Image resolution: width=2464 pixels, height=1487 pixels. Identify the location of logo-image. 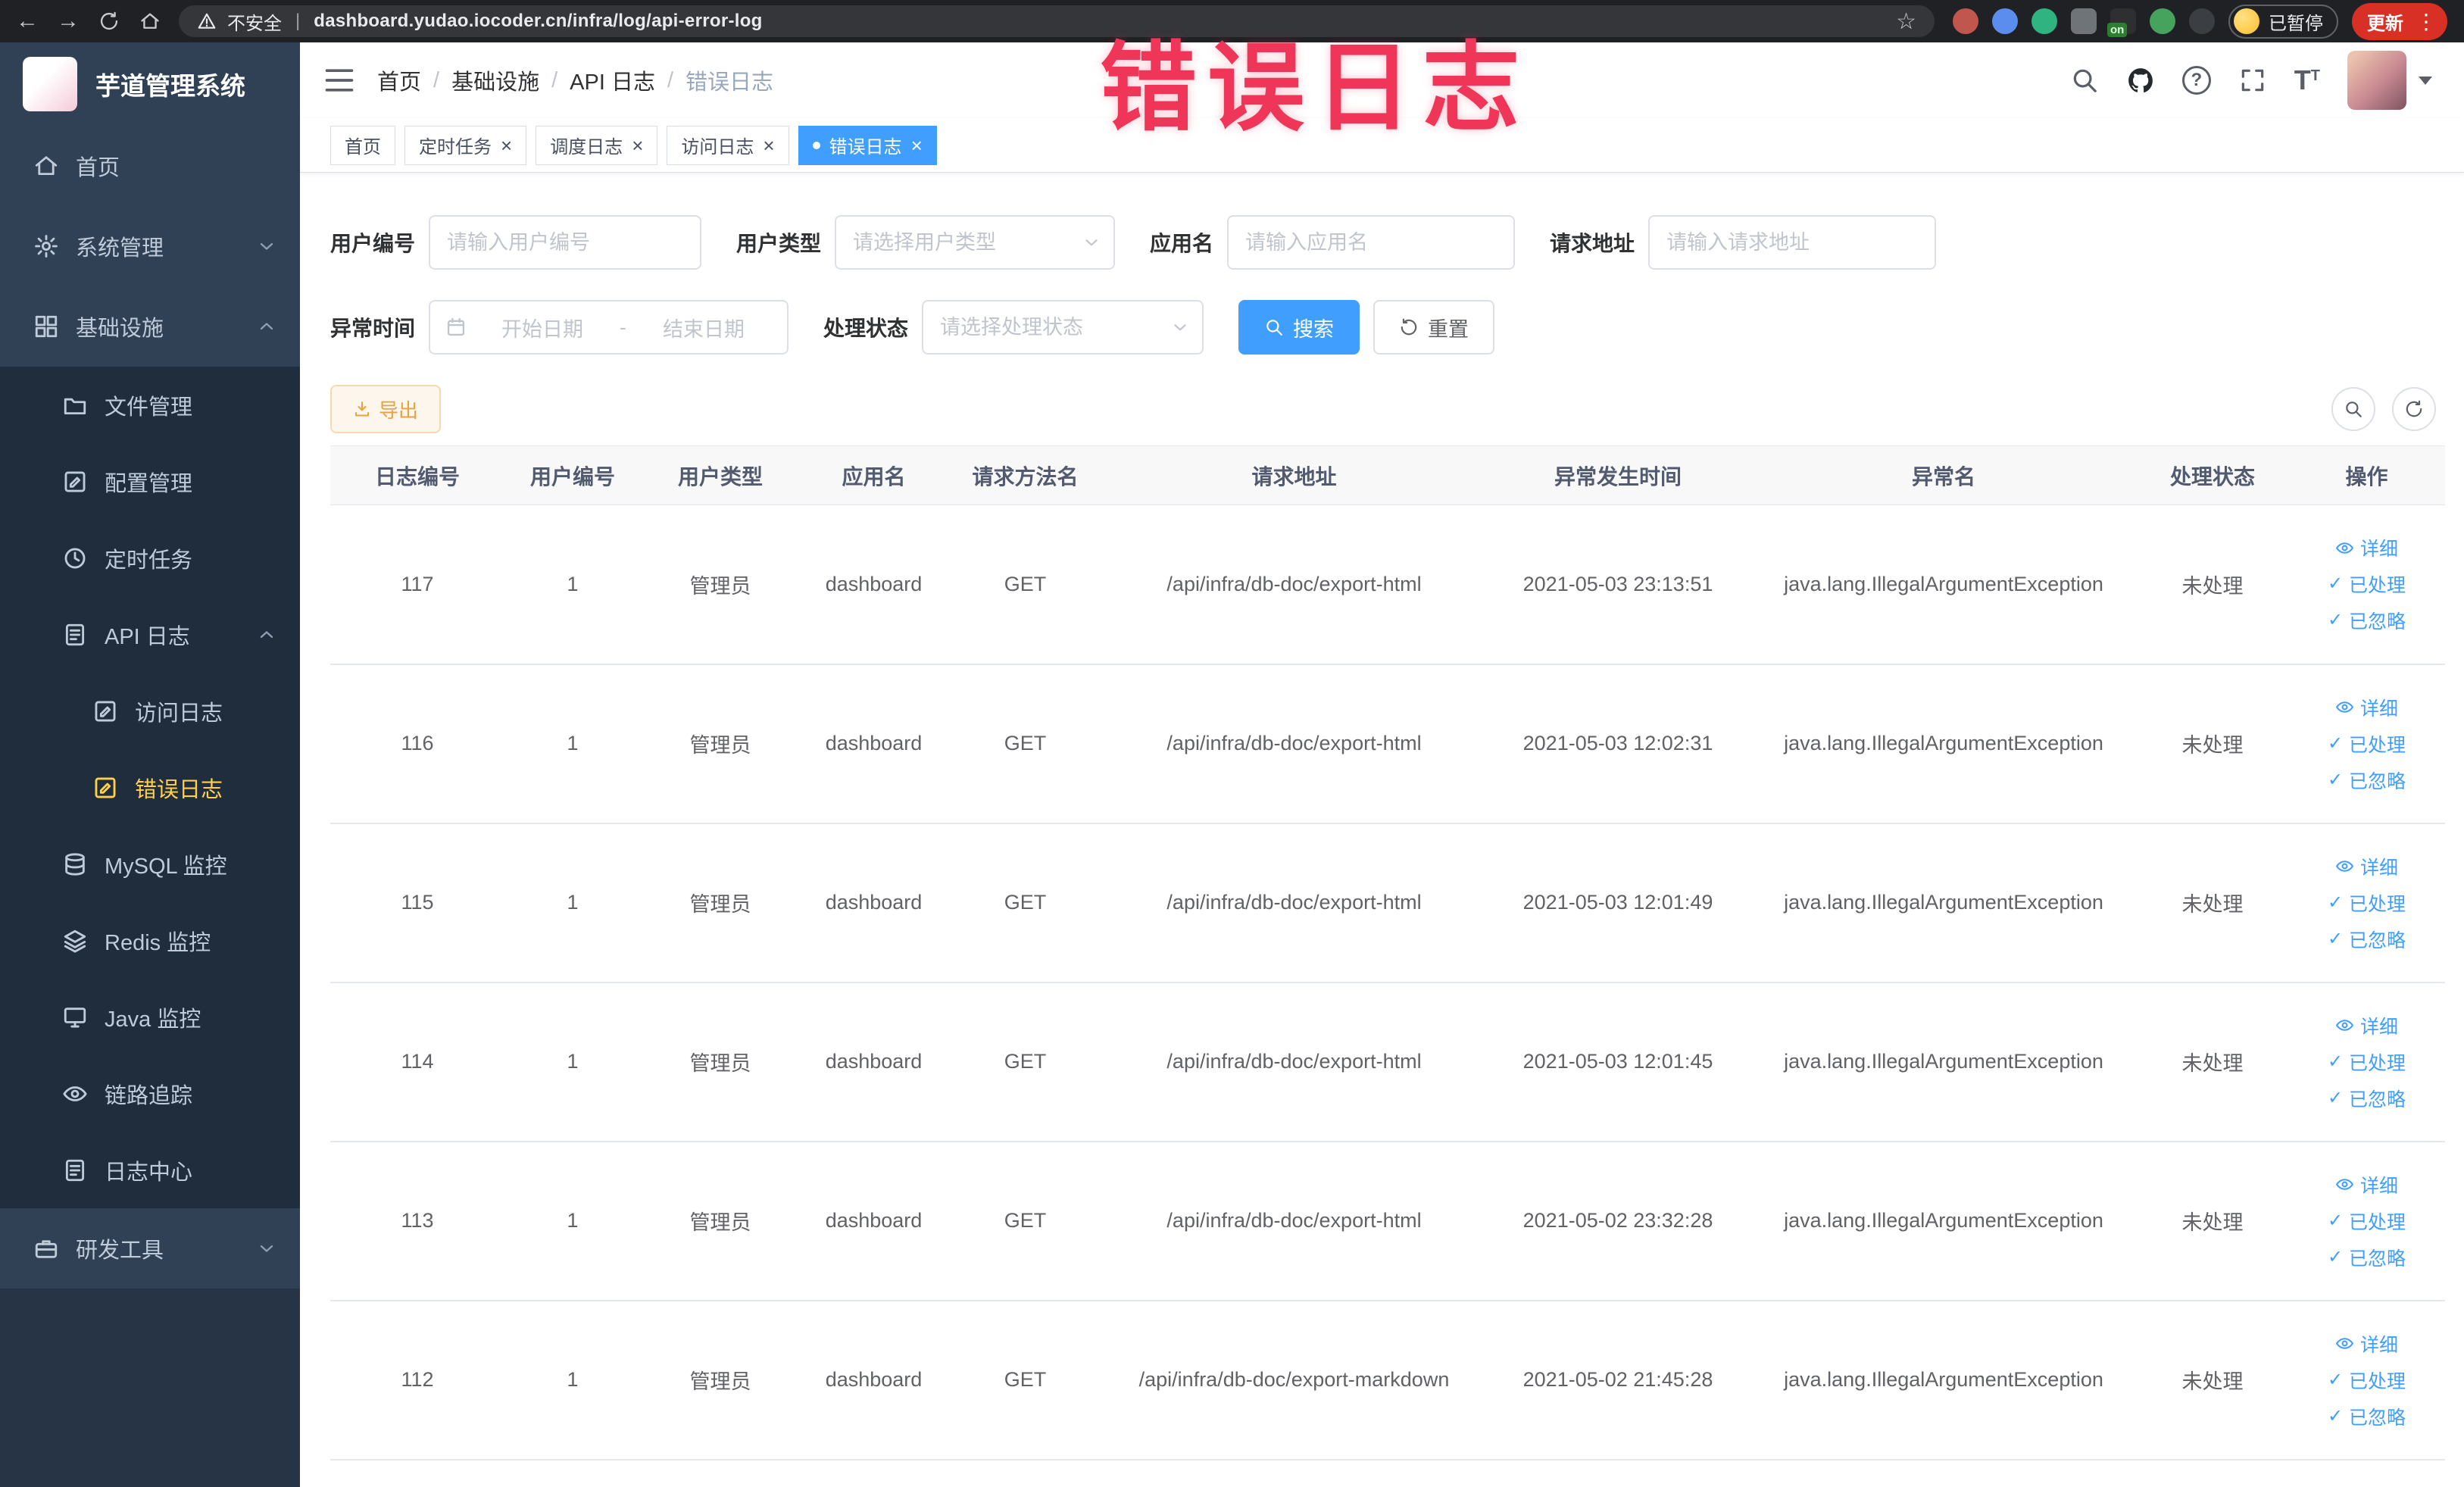
(50, 84).